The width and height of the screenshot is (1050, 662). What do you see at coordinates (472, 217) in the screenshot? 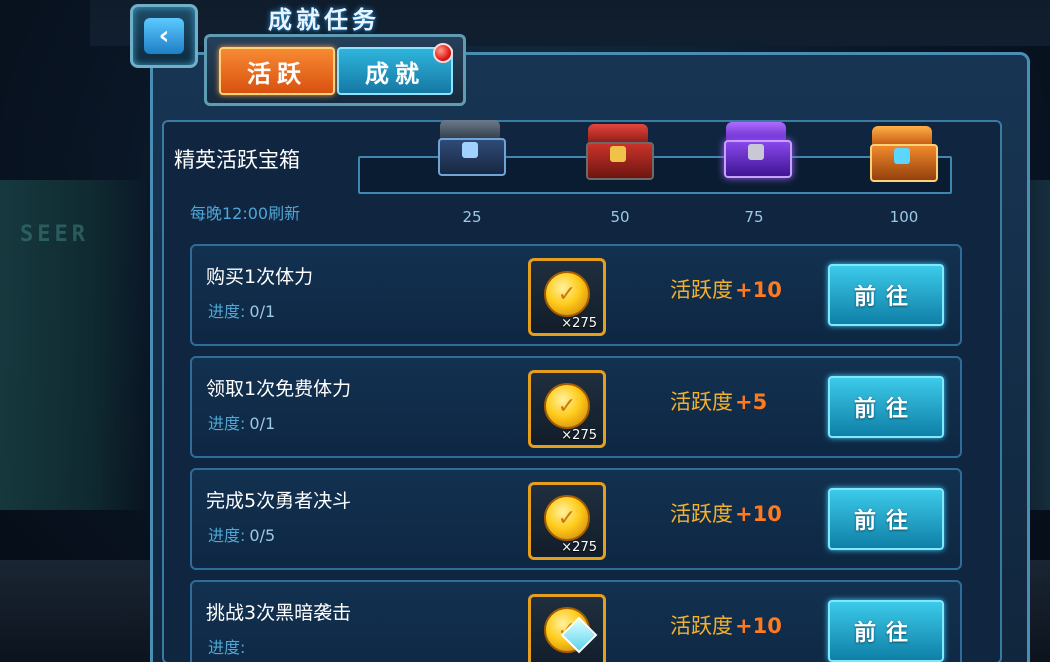
I see `milestone-label: 25` at bounding box center [472, 217].